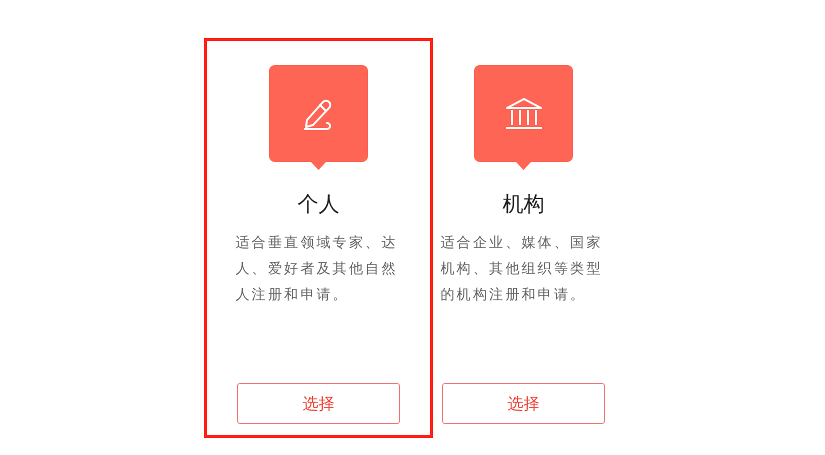  What do you see at coordinates (523, 204) in the screenshot?
I see `card-title: 机构` at bounding box center [523, 204].